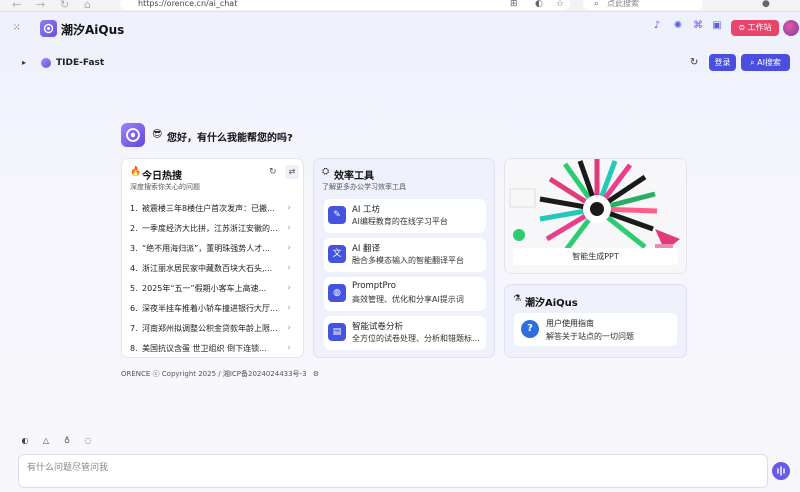 The width and height of the screenshot is (800, 492). Describe the element at coordinates (393, 471) in the screenshot. I see `chat-input: 有什么问题尽管问我` at that location.